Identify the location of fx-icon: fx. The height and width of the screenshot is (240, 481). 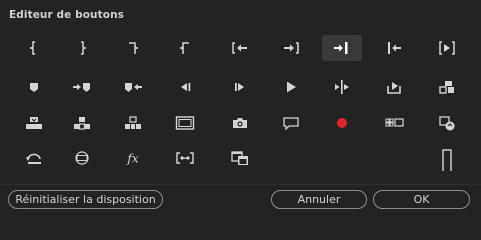
(132, 159).